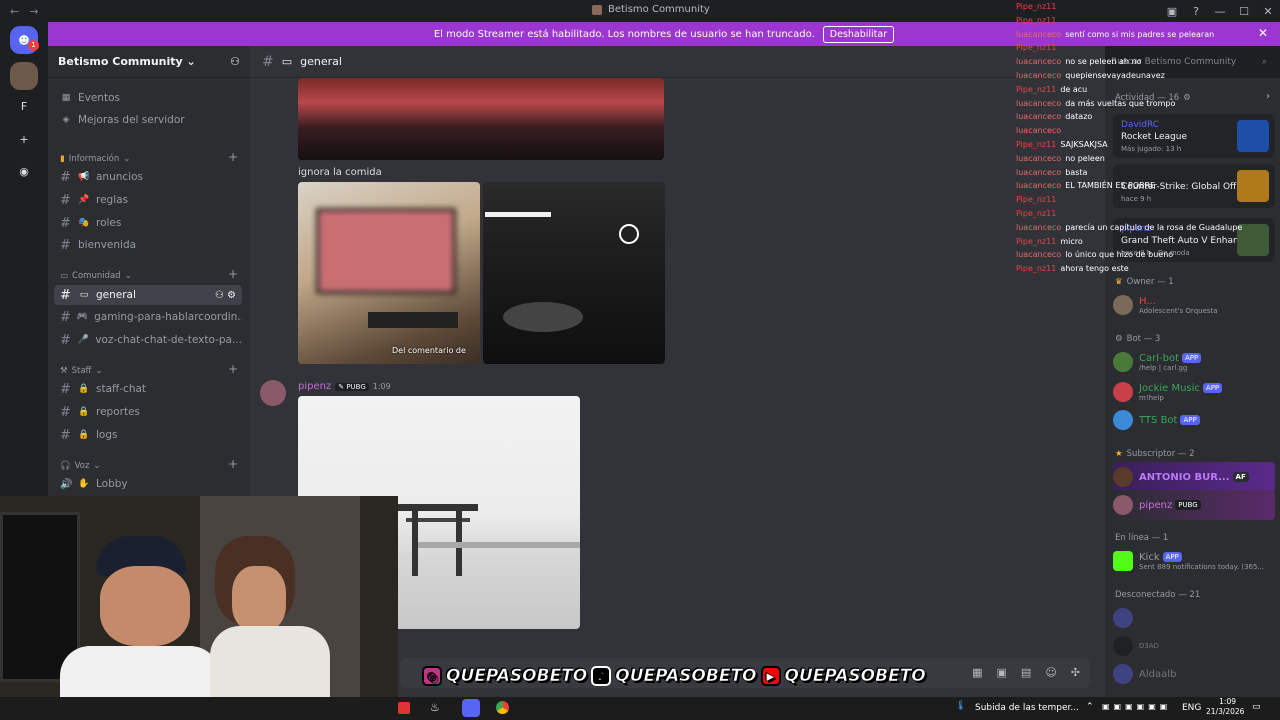 The image size is (1280, 720). What do you see at coordinates (148, 435) in the screenshot?
I see `channel-logs: # 🔒 logs` at bounding box center [148, 435].